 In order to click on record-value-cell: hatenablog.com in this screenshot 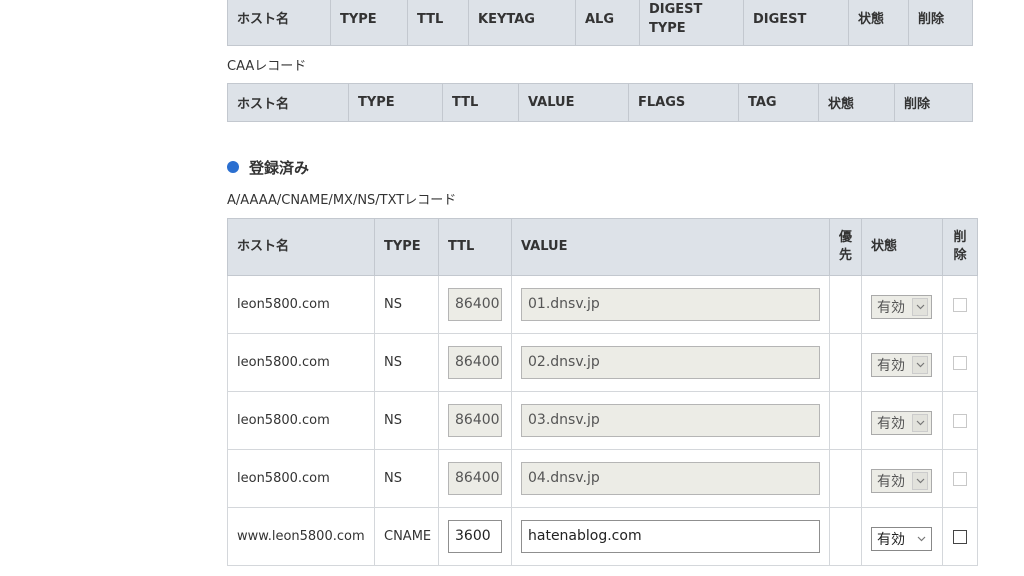, I will do `click(670, 536)`.